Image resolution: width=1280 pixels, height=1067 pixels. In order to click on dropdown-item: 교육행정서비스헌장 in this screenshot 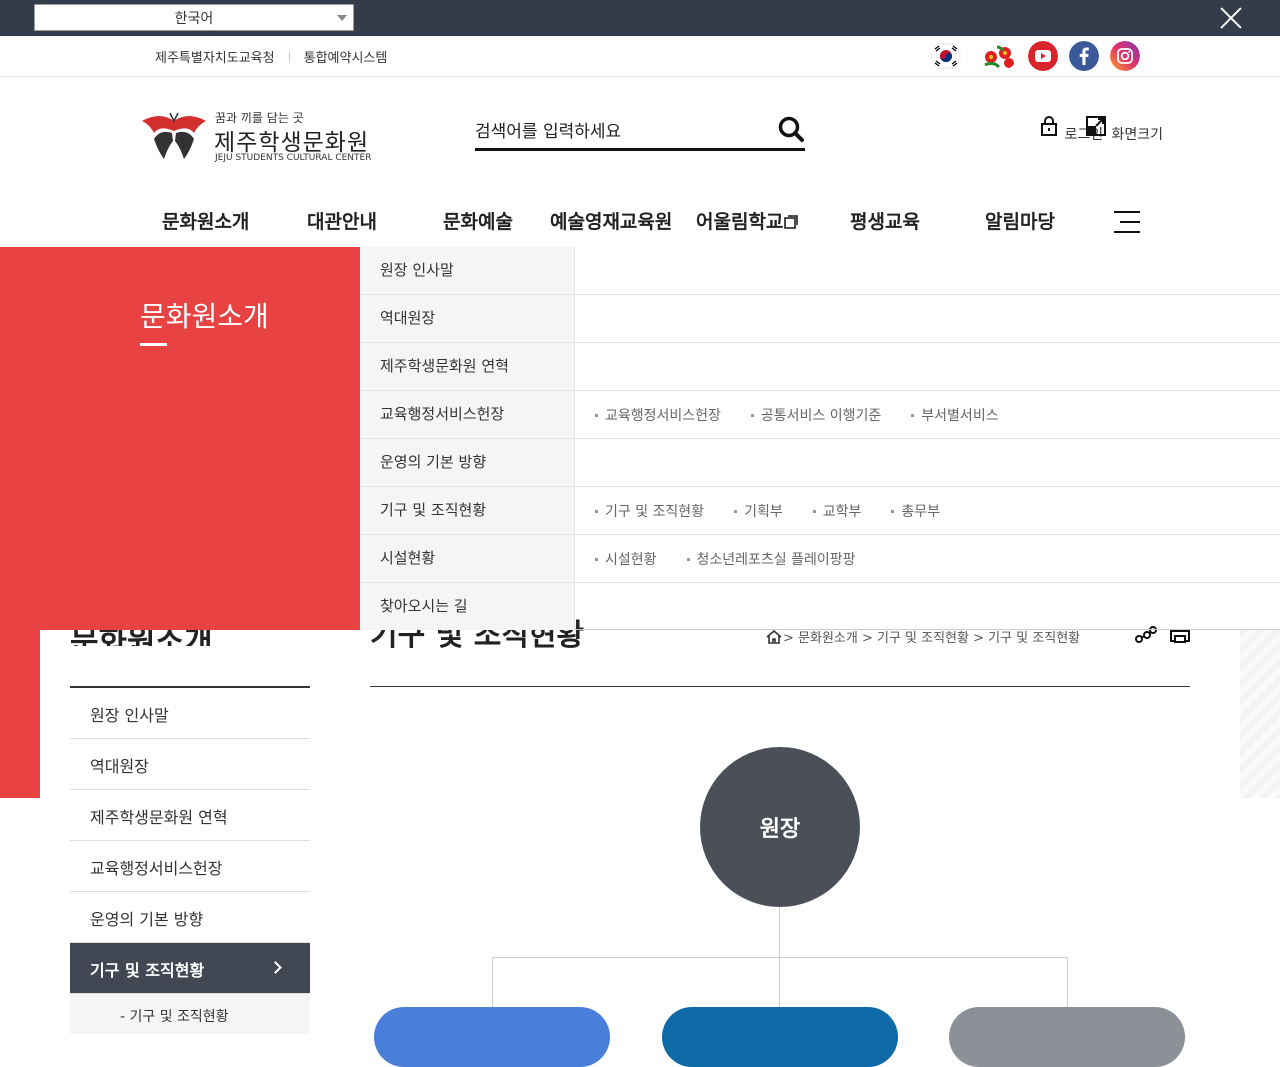, I will do `click(467, 414)`.